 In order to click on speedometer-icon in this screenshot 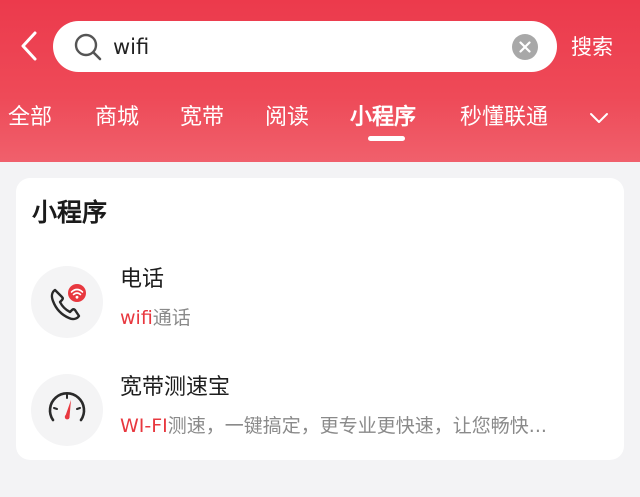, I will do `click(67, 410)`.